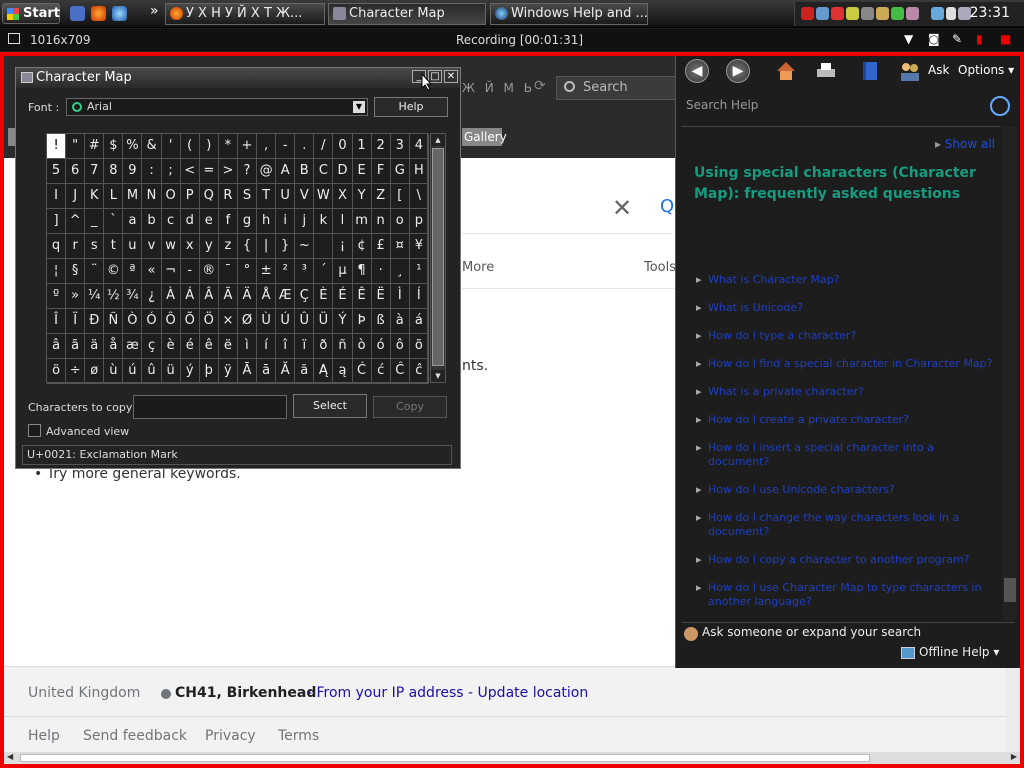 Image resolution: width=1024 pixels, height=768 pixels. Describe the element at coordinates (209, 321) in the screenshot. I see `character-cell: Ö` at that location.